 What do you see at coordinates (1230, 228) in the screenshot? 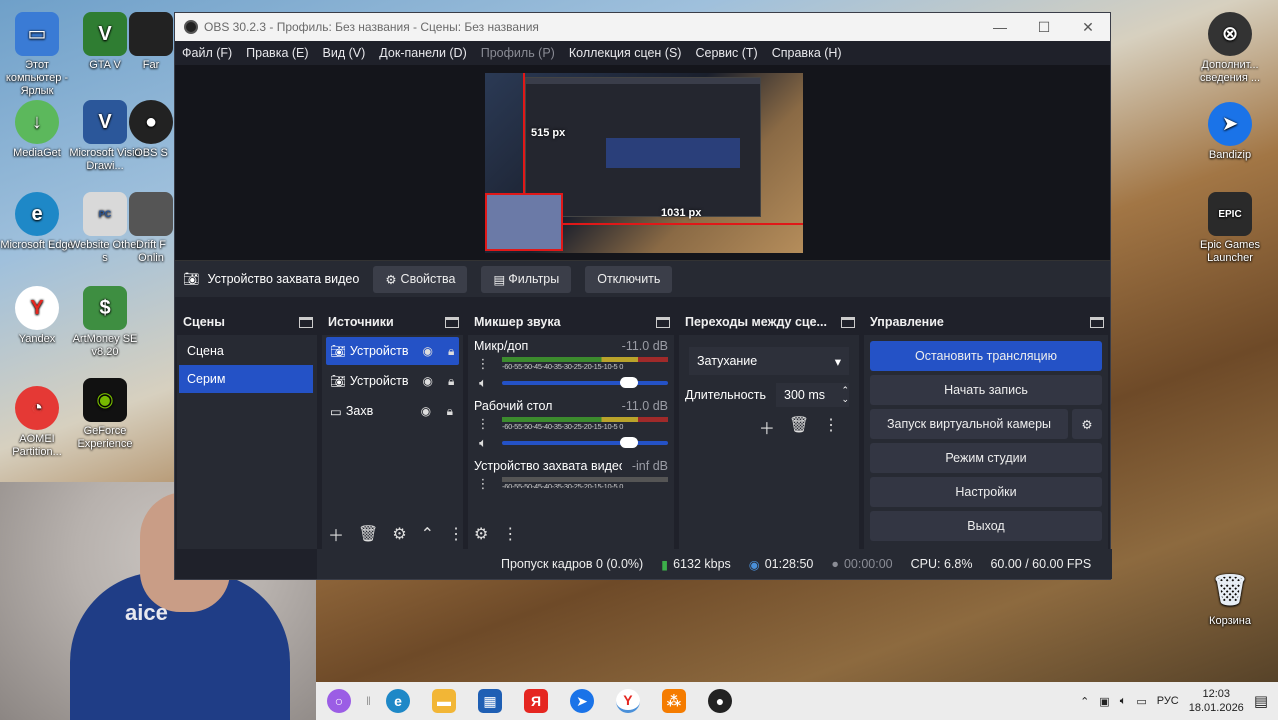
I see `desktop-icon-epic: EPIC Epic Games Launcher` at bounding box center [1230, 228].